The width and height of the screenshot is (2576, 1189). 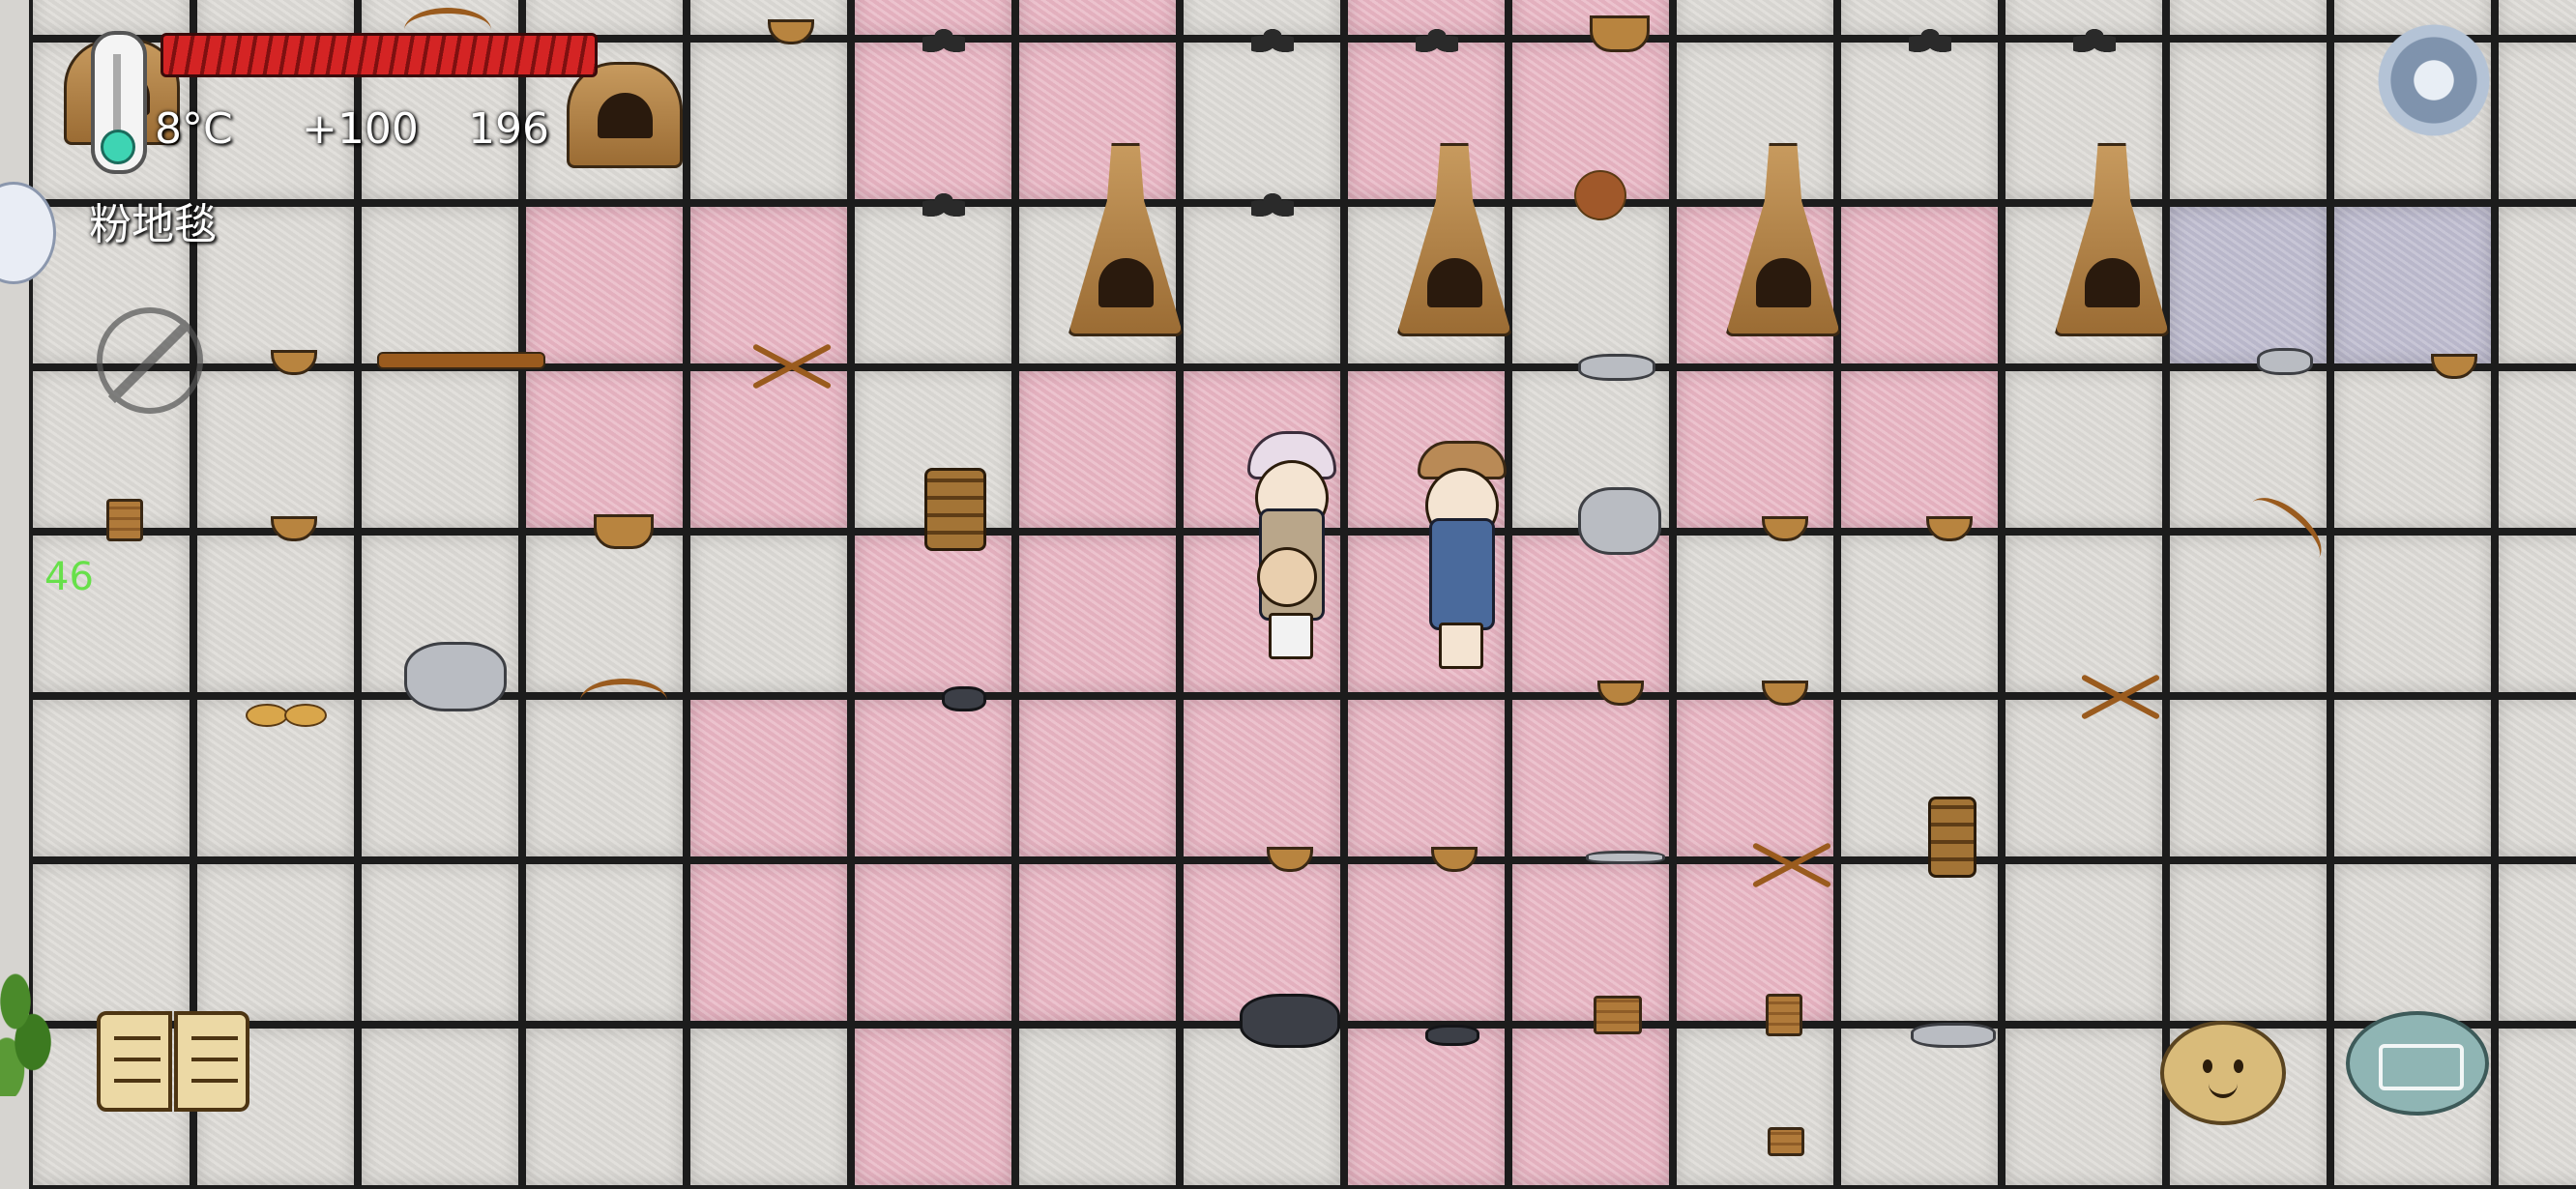 I want to click on wooden-board, so click(x=461, y=361).